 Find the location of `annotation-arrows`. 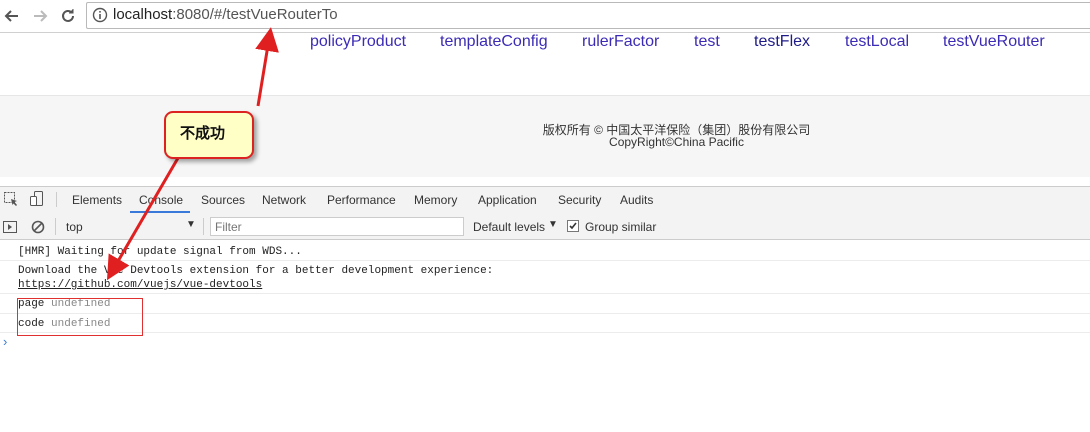

annotation-arrows is located at coordinates (192, 154).